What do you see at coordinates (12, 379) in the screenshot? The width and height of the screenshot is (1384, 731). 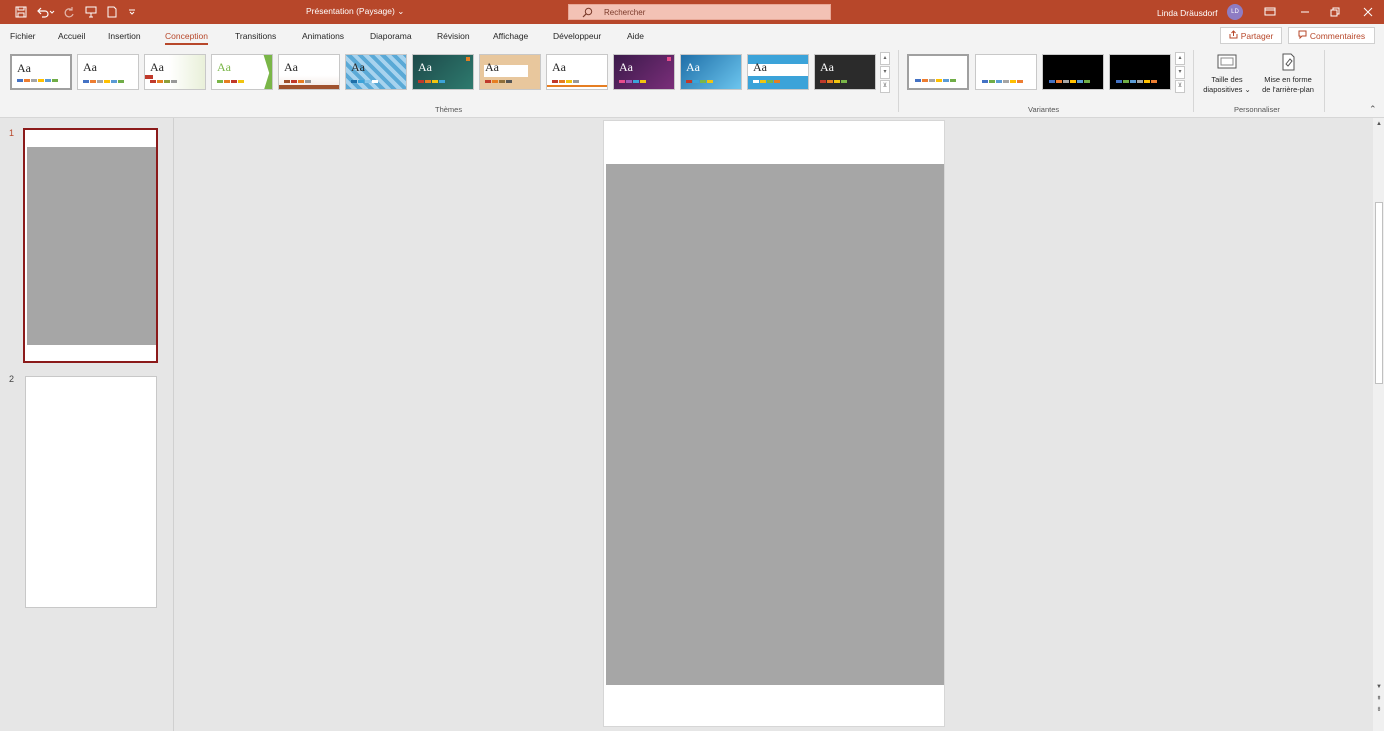 I see `slide-number: 2` at bounding box center [12, 379].